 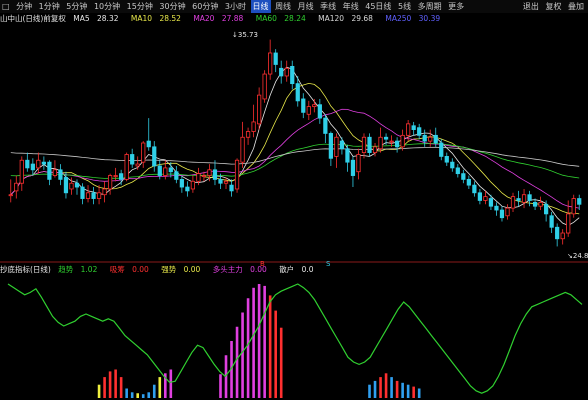 I want to click on low-price-label: ↘24.88, so click(x=577, y=256).